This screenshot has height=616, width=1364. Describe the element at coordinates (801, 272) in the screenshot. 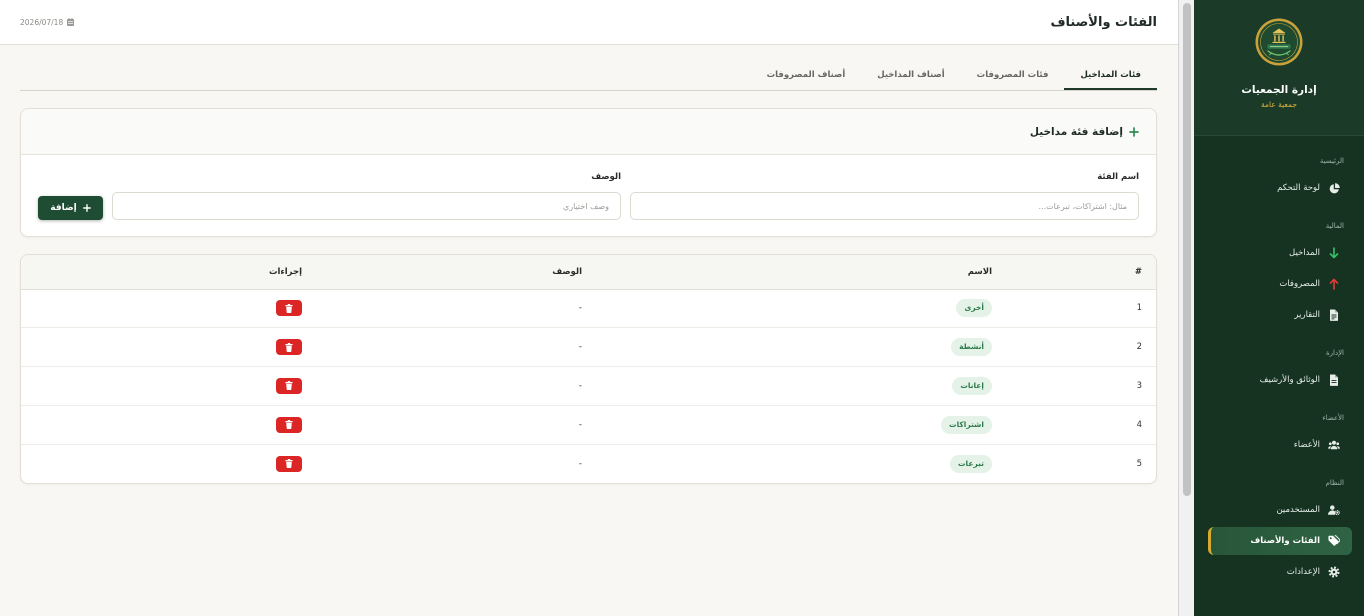

I see `column-header-name: الاسم` at that location.